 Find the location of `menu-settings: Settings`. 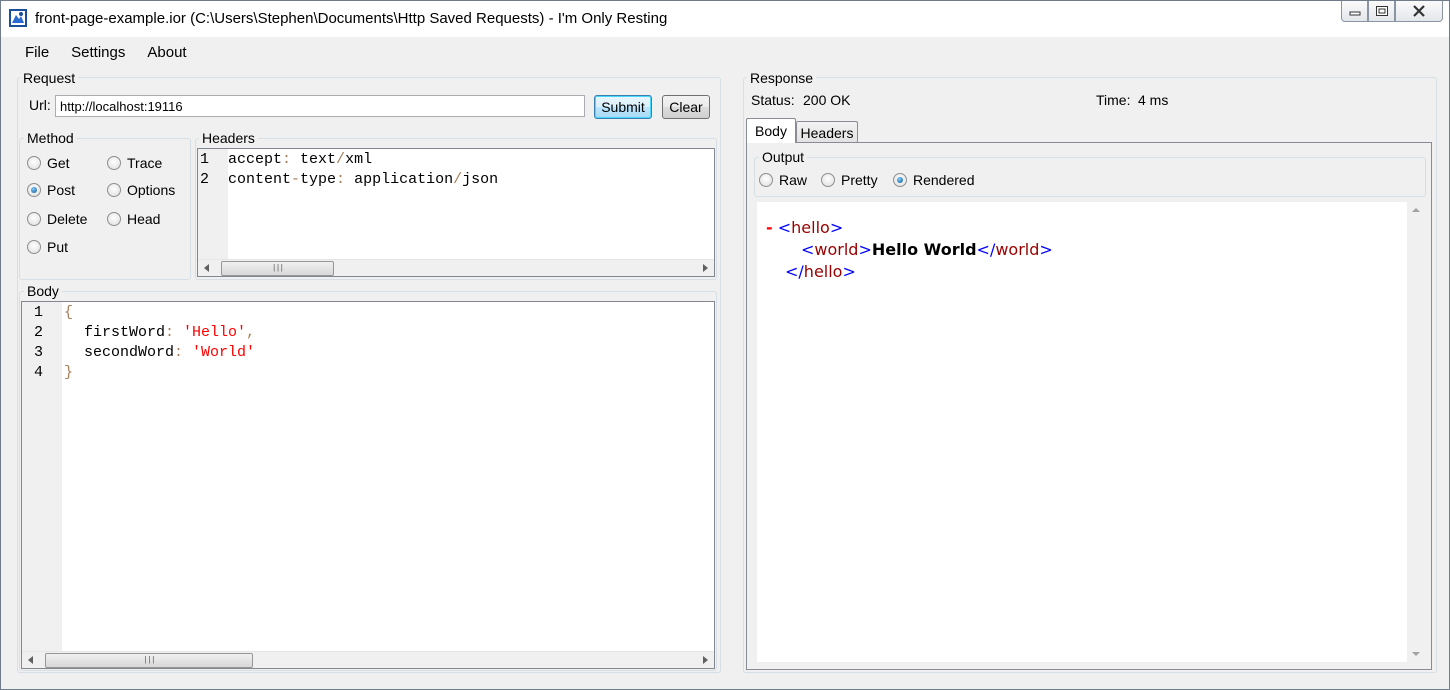

menu-settings: Settings is located at coordinates (97, 52).